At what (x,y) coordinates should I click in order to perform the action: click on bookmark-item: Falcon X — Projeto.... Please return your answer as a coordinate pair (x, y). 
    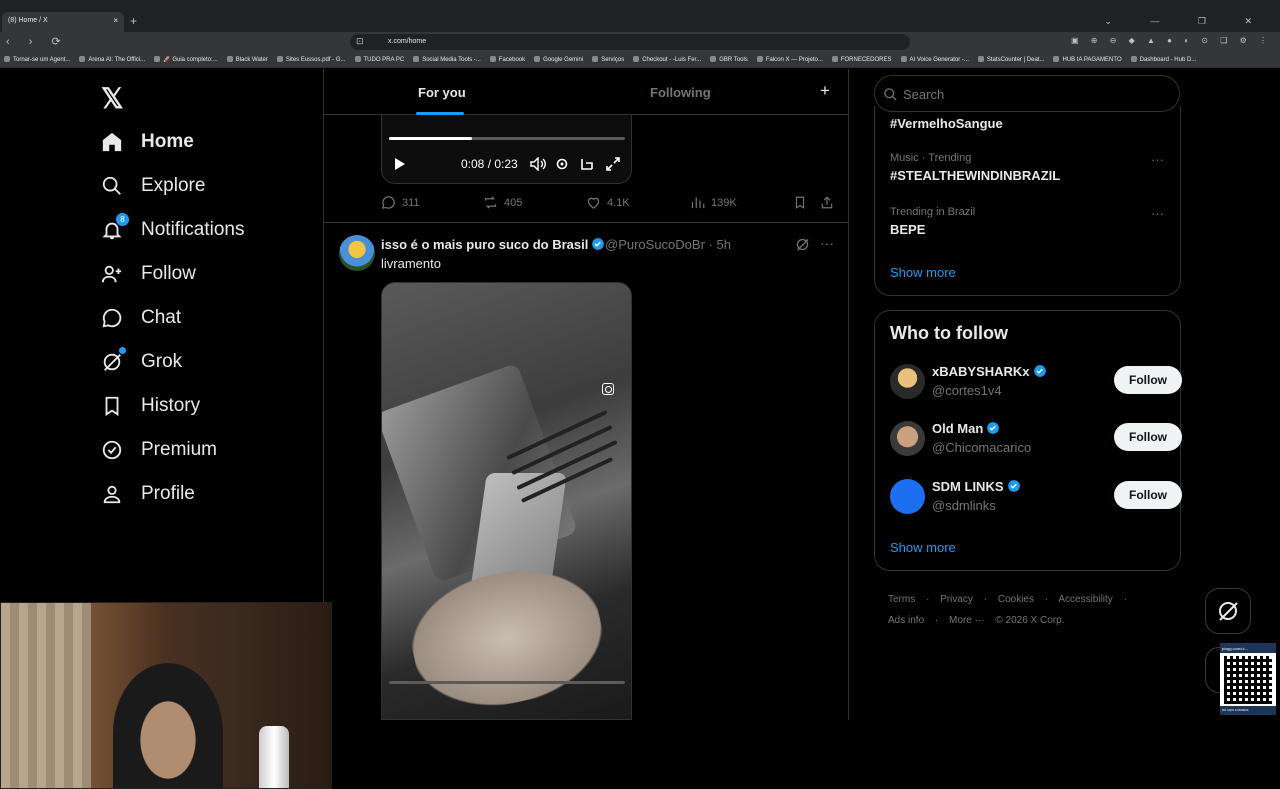
    Looking at the image, I should click on (790, 59).